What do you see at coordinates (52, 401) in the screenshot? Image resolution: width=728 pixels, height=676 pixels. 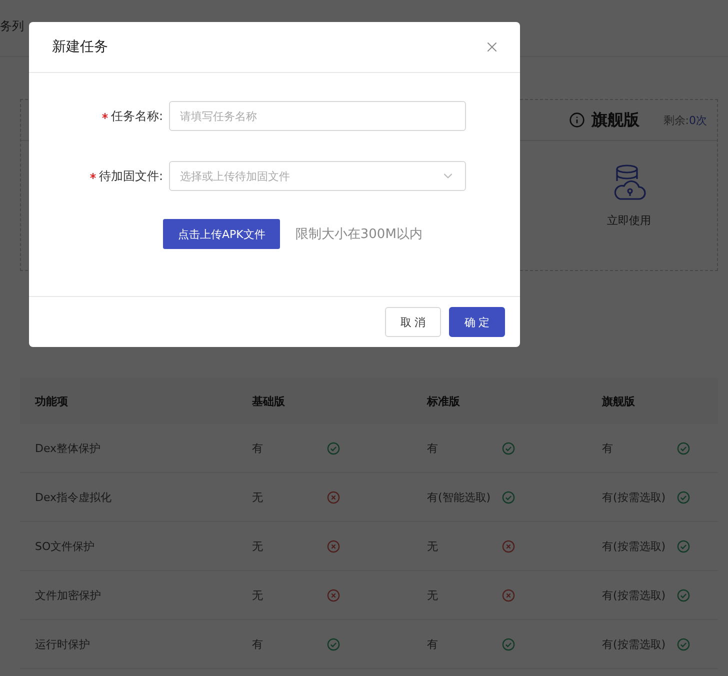 I see `column-header: 功能项` at bounding box center [52, 401].